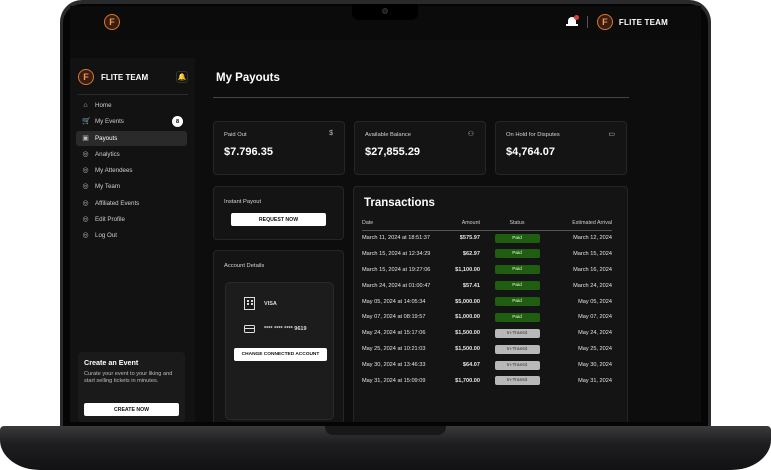 The image size is (771, 470). Describe the element at coordinates (592, 238) in the screenshot. I see `cell-arrival: March 12, 2024` at that location.